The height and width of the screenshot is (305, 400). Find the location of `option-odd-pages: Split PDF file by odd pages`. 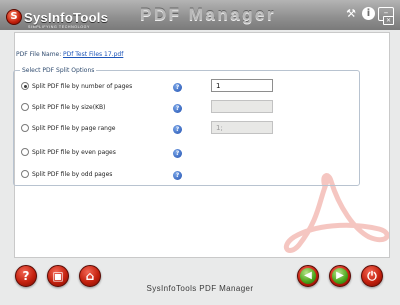

option-odd-pages: Split PDF file by odd pages is located at coordinates (66, 174).